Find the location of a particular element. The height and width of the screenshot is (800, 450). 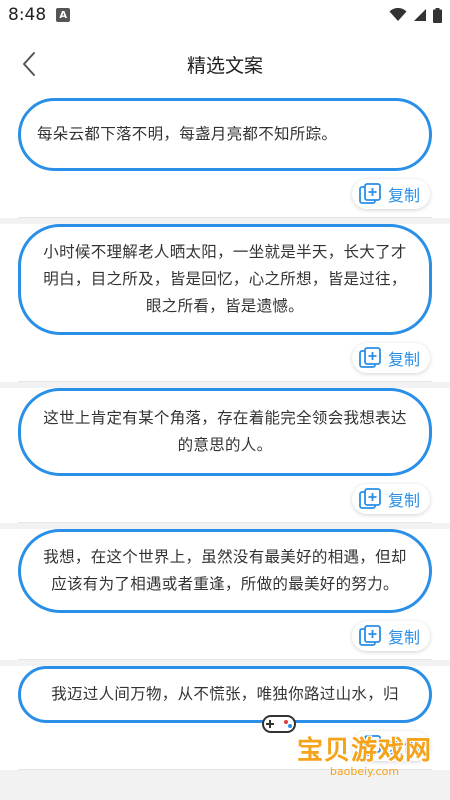

status-bar: 8:48 A is located at coordinates (225, 15).